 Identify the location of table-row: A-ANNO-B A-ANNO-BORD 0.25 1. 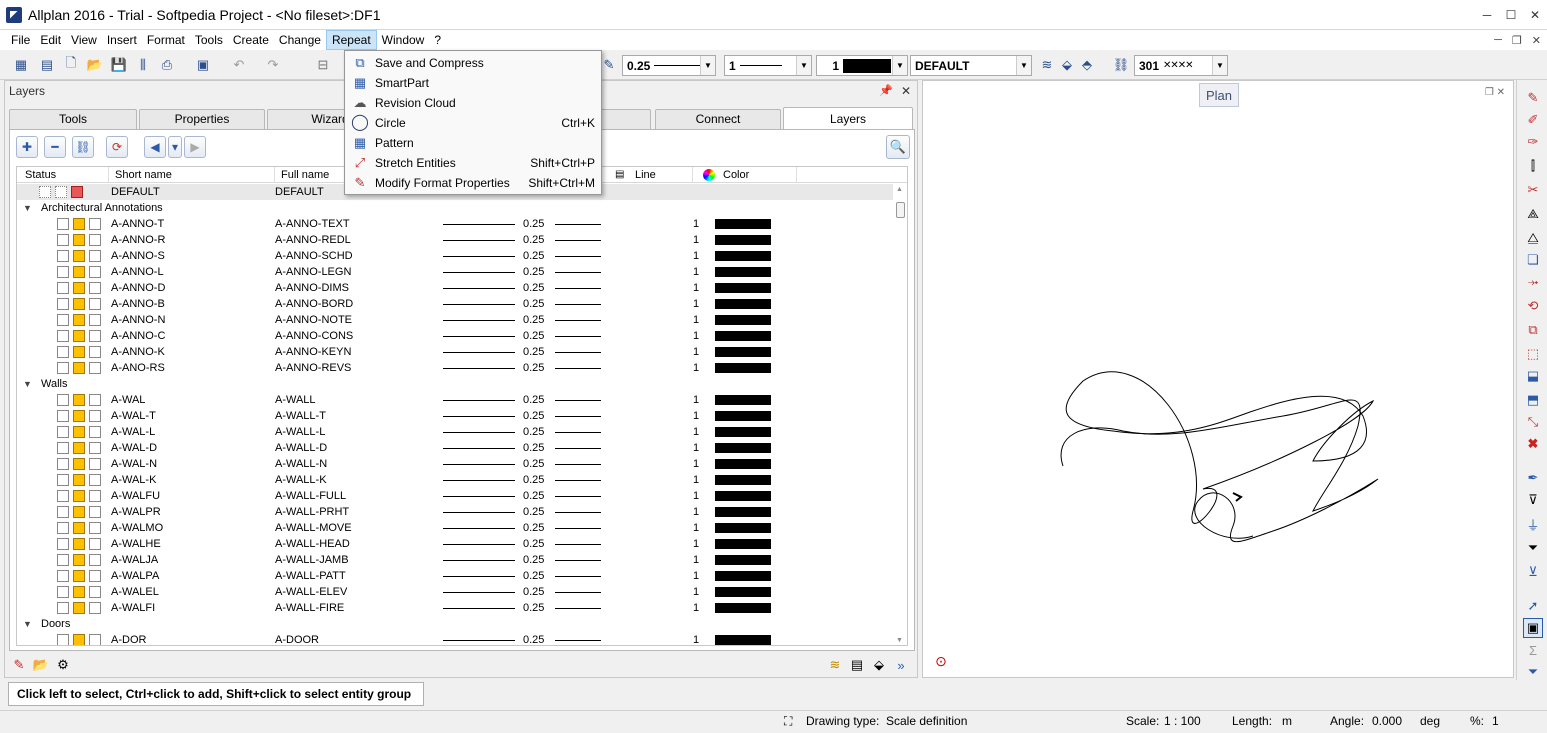
(456, 304).